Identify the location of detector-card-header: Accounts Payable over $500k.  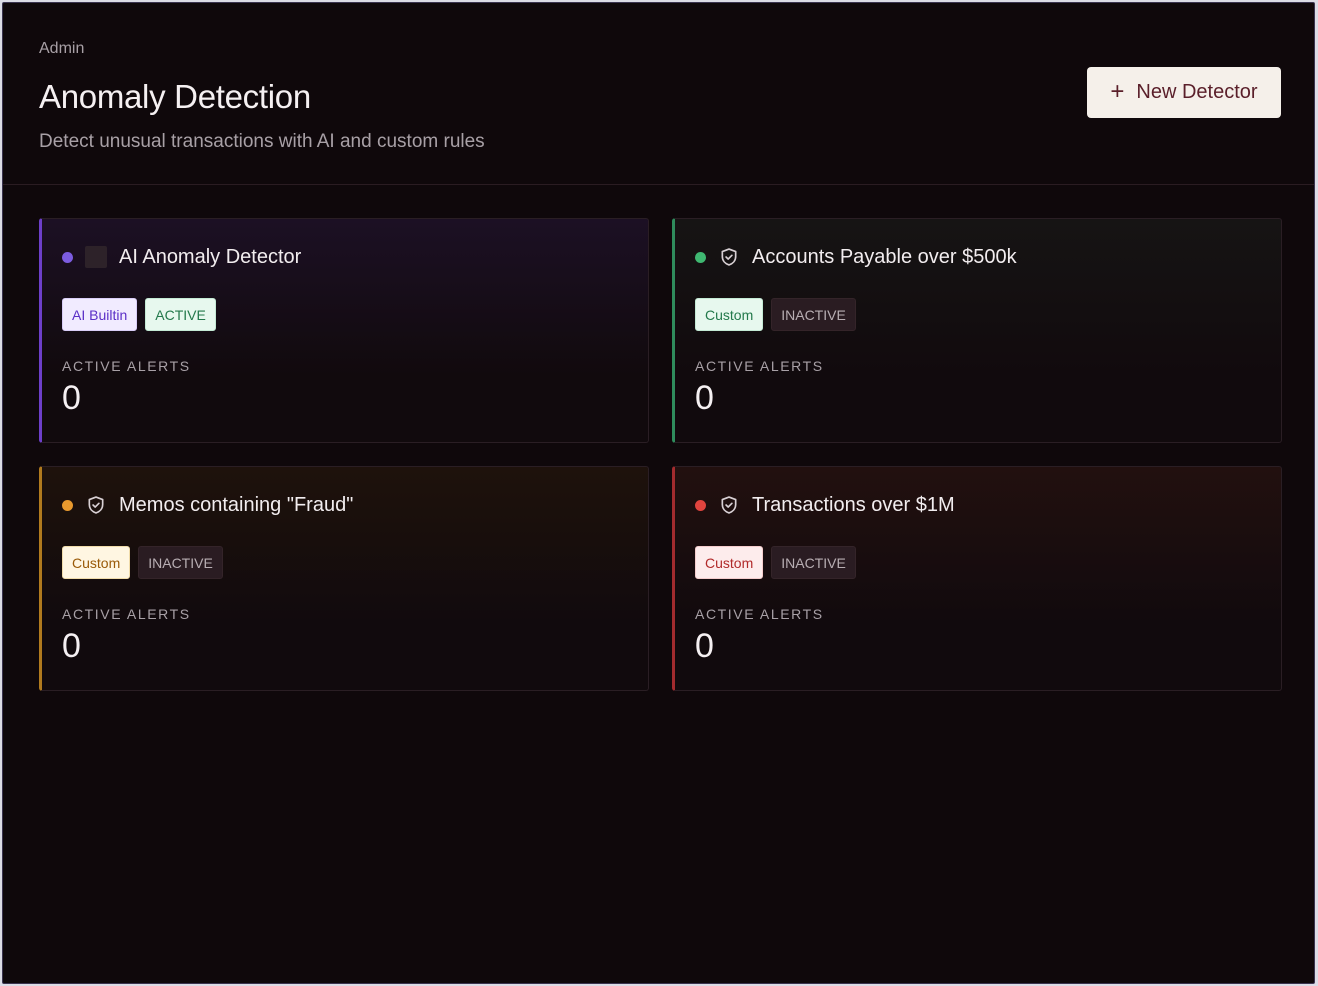
(856, 257).